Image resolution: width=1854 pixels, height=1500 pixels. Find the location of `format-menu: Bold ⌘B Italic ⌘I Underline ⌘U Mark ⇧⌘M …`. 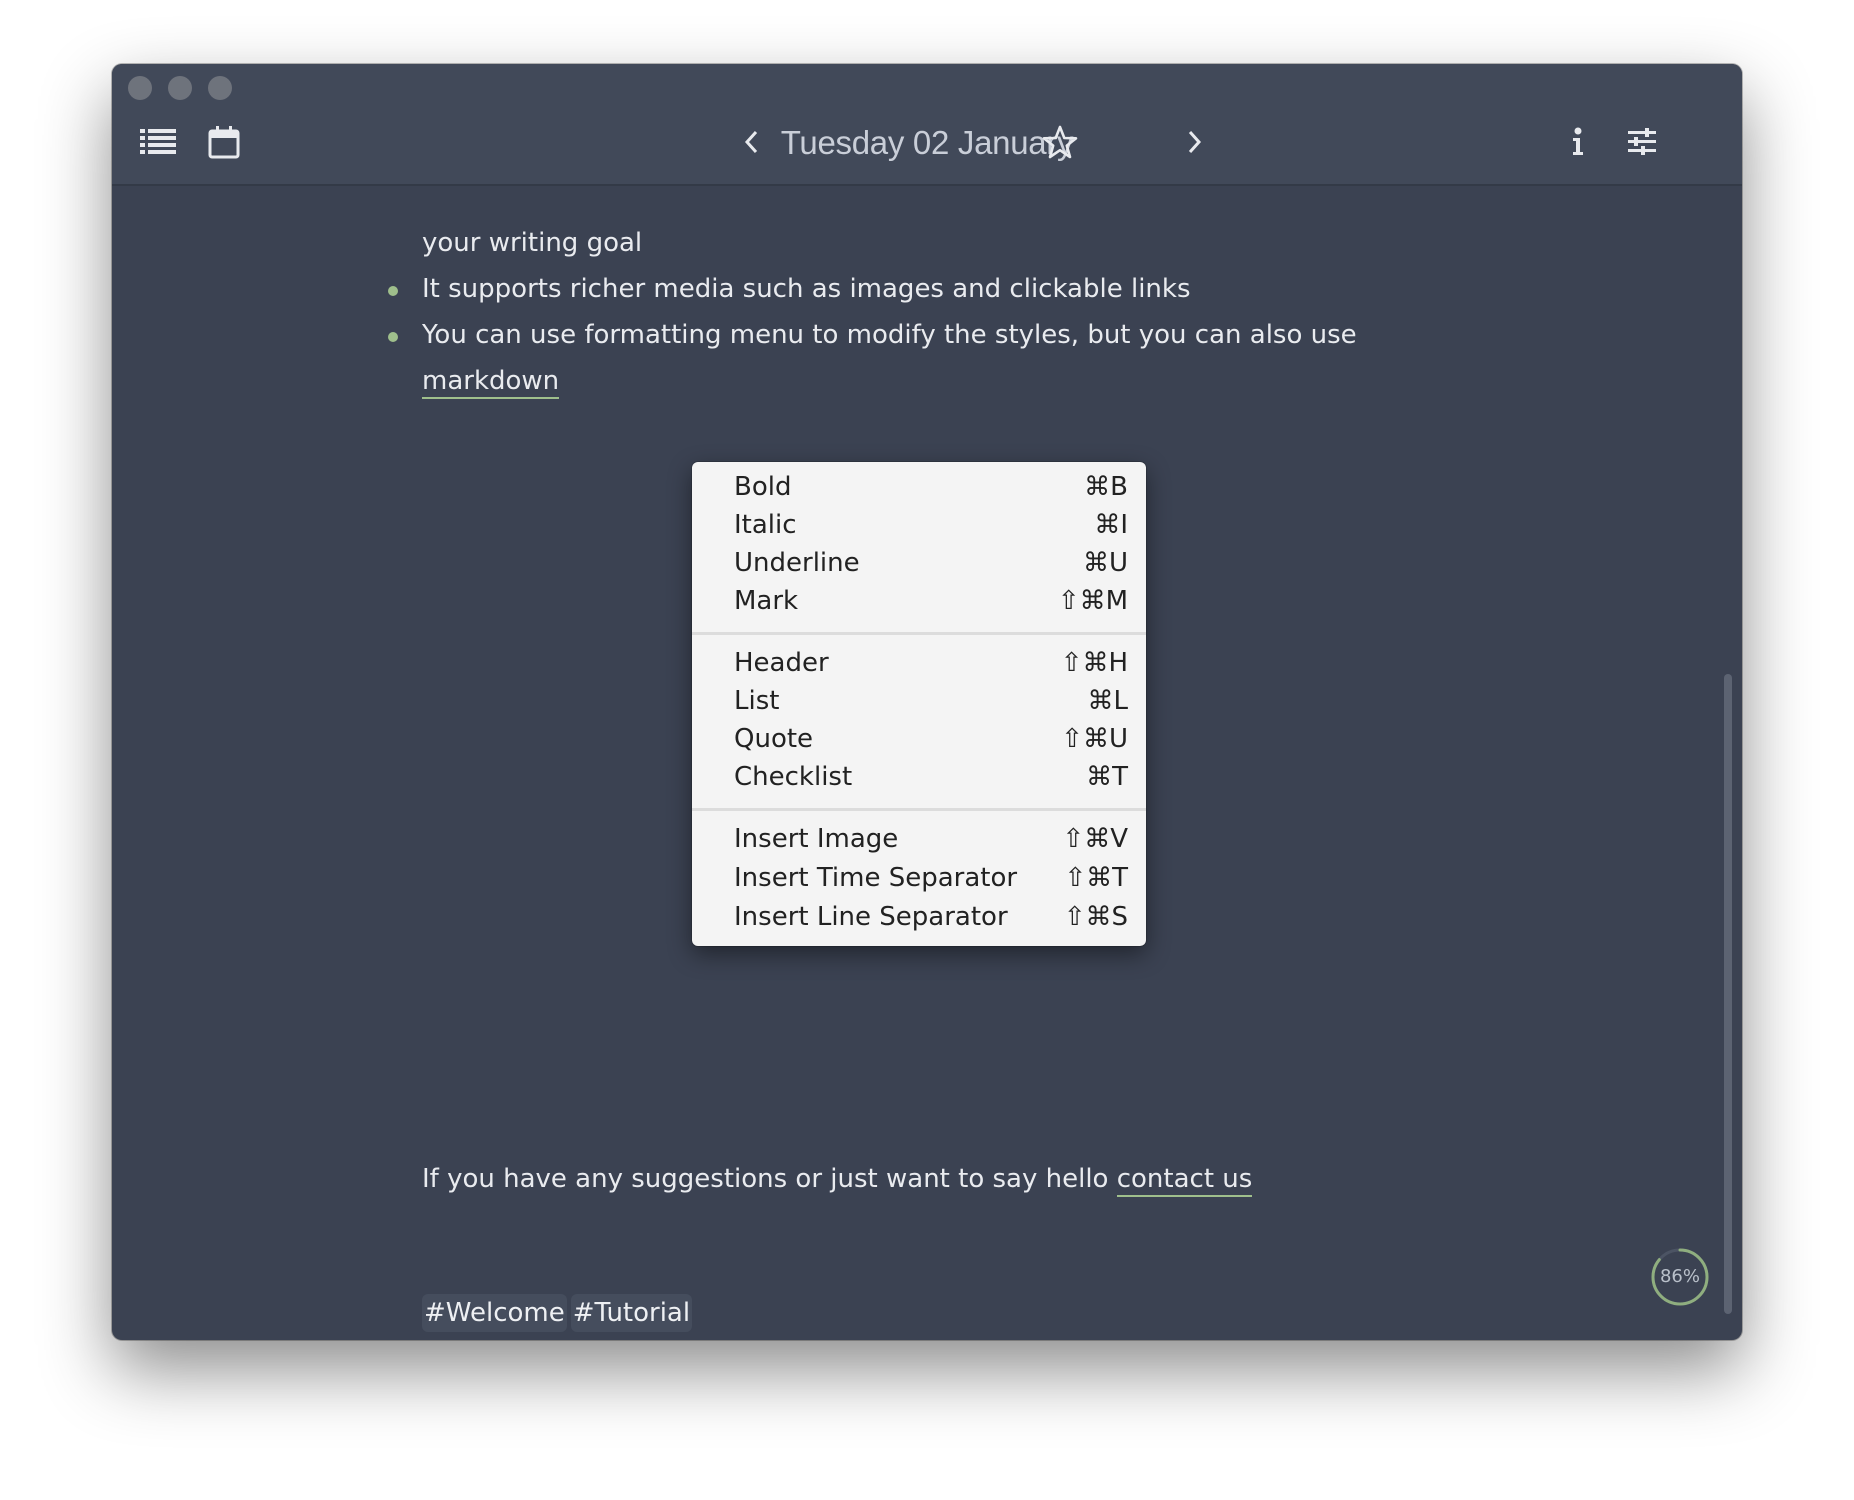

format-menu: Bold ⌘B Italic ⌘I Underline ⌘U Mark ⇧⌘M … is located at coordinates (919, 704).